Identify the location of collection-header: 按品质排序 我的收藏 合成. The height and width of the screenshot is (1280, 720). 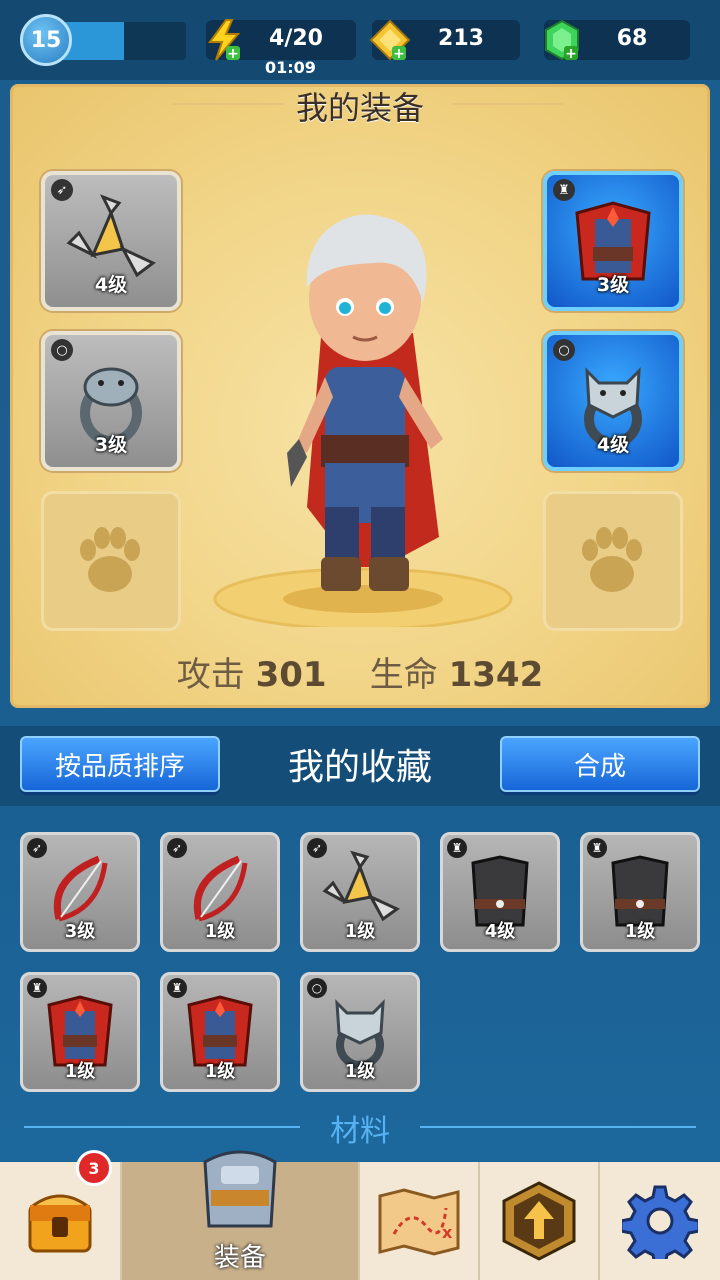
(360, 766).